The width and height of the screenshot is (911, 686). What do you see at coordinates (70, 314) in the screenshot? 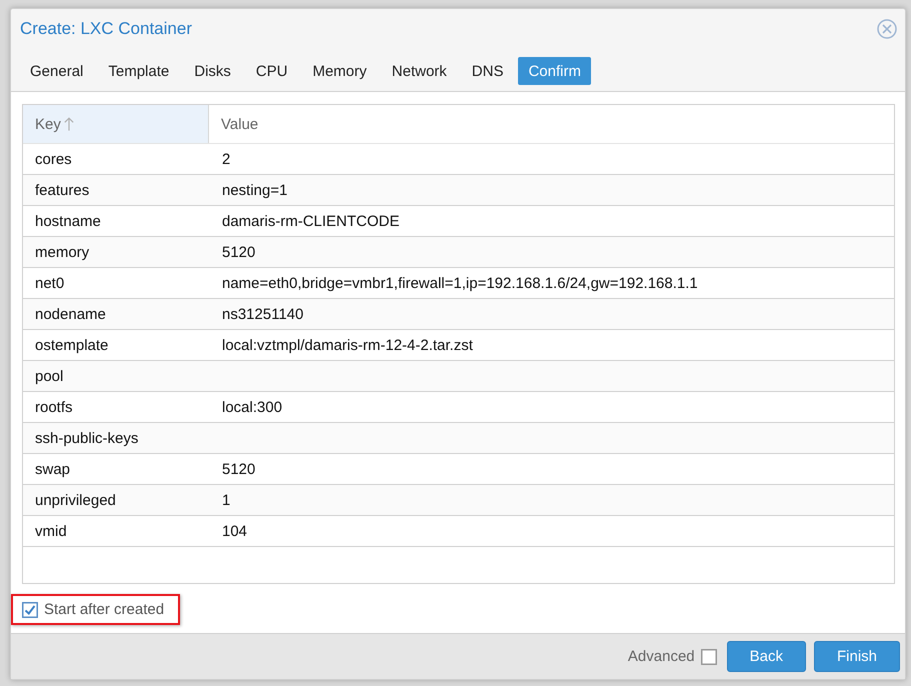
I see `table-cell: nodename` at bounding box center [70, 314].